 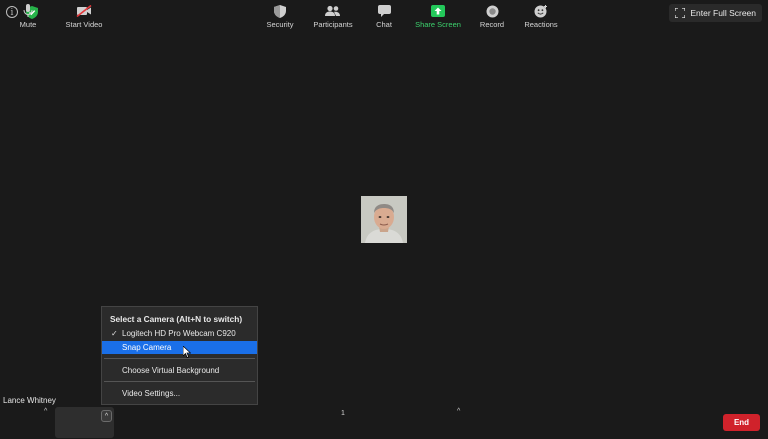 What do you see at coordinates (438, 24) in the screenshot?
I see `share-screen-label: Share Screen` at bounding box center [438, 24].